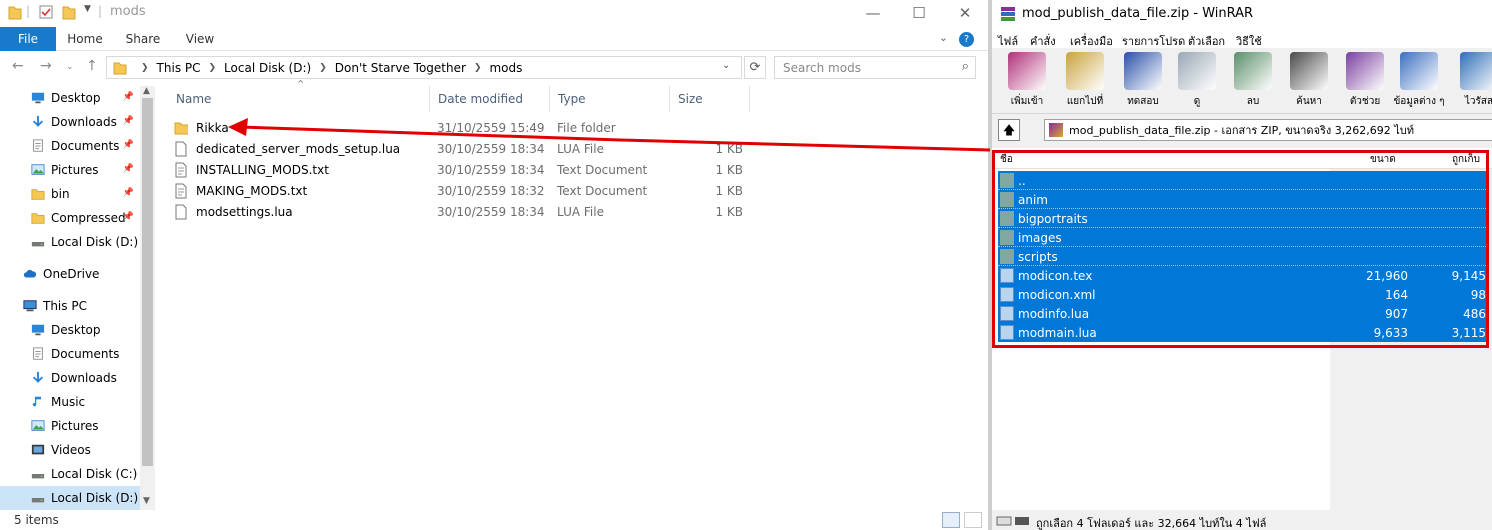 The height and width of the screenshot is (530, 1492). I want to click on tiles-view-button, so click(973, 520).